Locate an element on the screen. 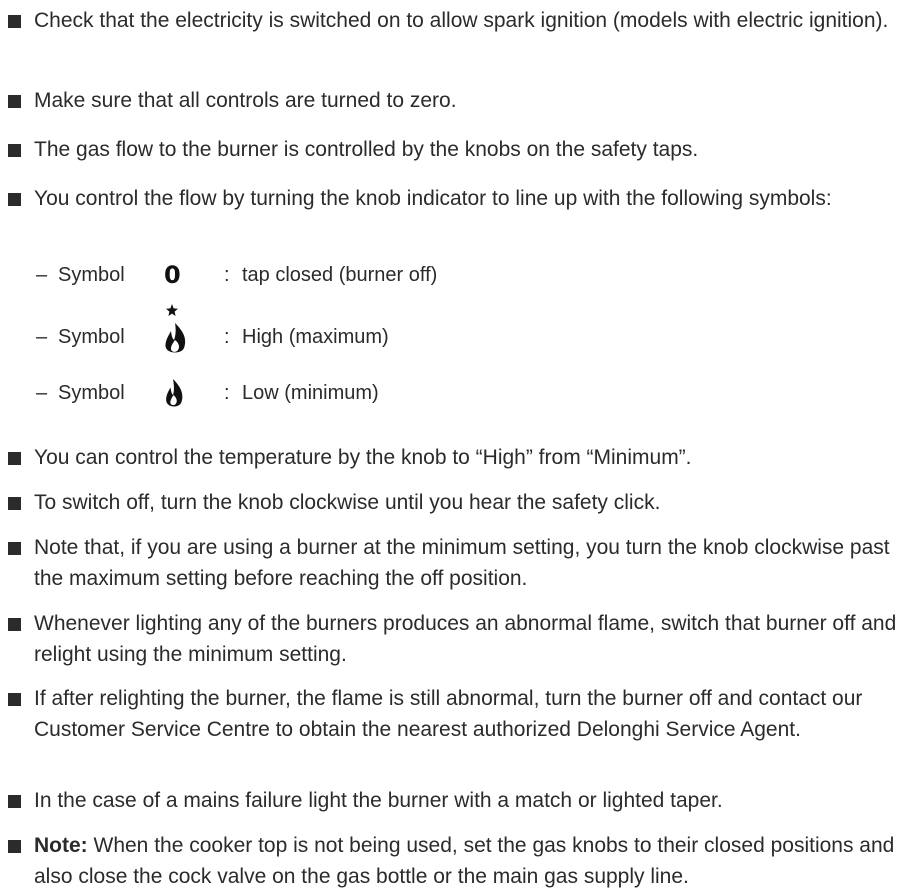 This screenshot has height=892, width=910. symbol-description: tap closed (burner off) is located at coordinates (340, 275).